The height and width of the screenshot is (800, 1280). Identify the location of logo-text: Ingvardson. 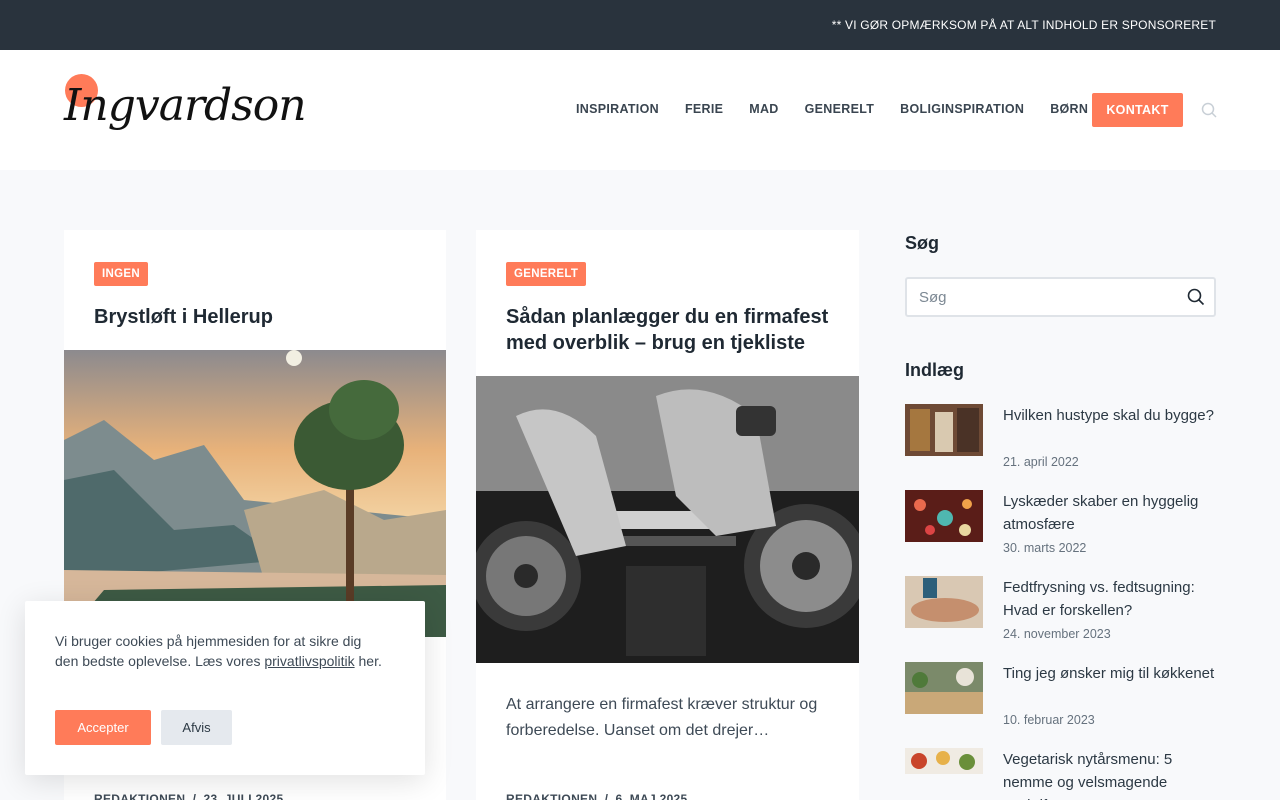
(185, 105).